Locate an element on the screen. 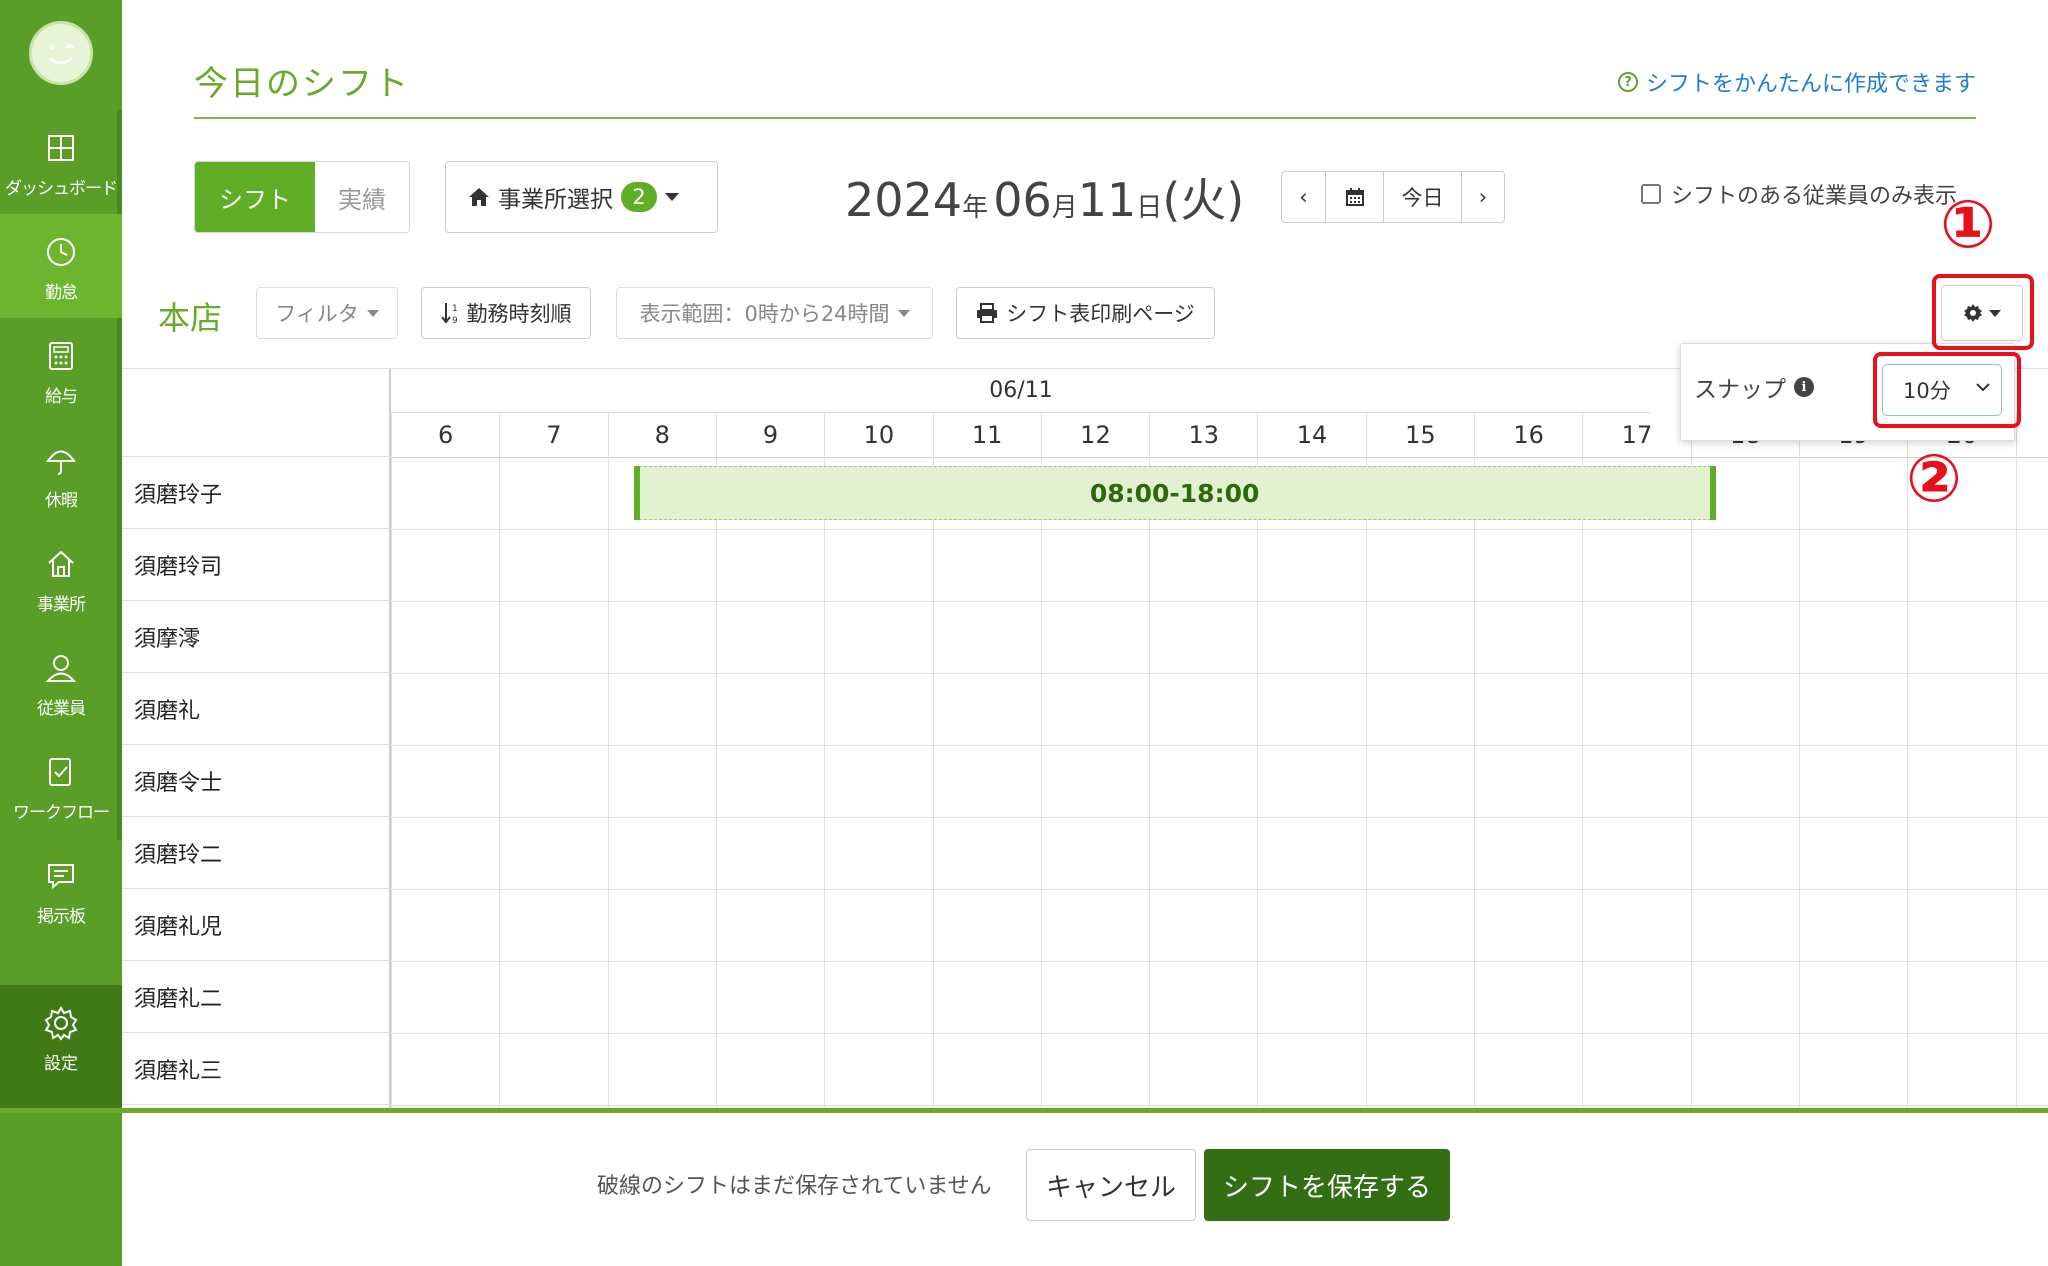  date-navigation: ‹ 今日 › is located at coordinates (1393, 197).